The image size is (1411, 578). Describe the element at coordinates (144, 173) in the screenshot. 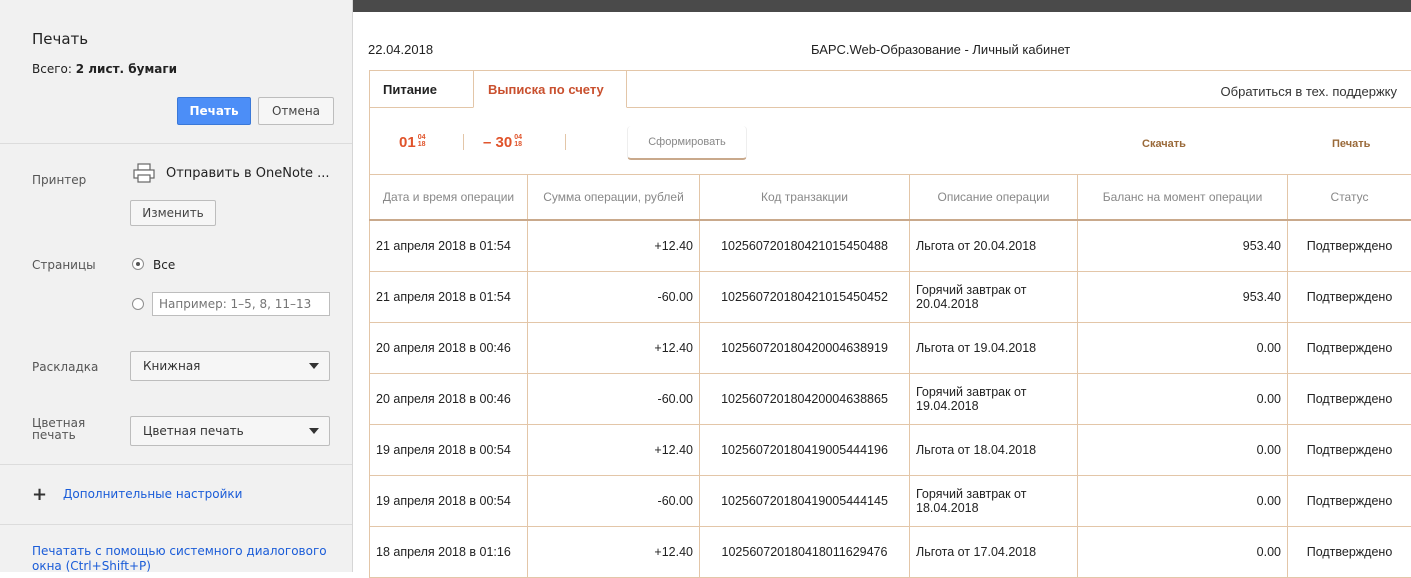

I see `printer-icon` at that location.